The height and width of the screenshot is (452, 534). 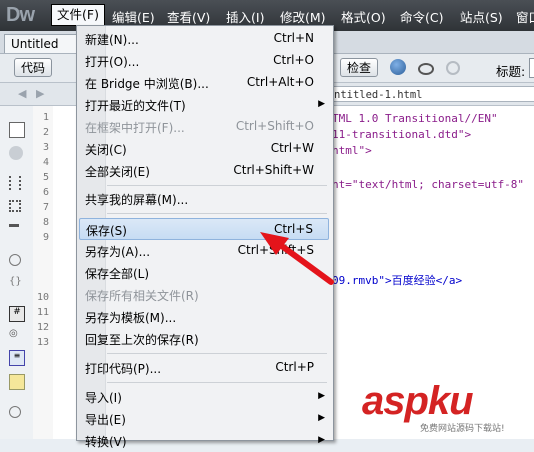 I want to click on menu-item-shortcut: Ctrl+Shift+W, so click(x=273, y=170).